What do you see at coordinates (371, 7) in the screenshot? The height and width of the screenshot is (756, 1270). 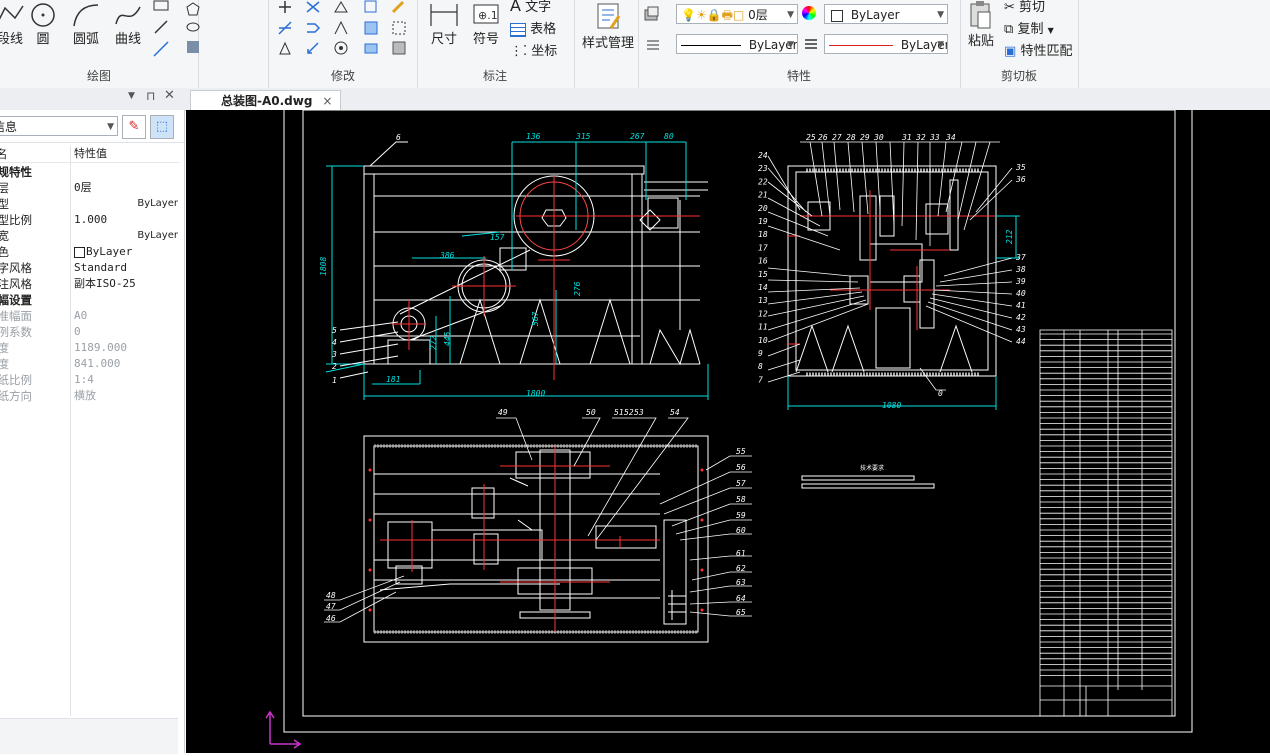 I see `copy-object-icon` at bounding box center [371, 7].